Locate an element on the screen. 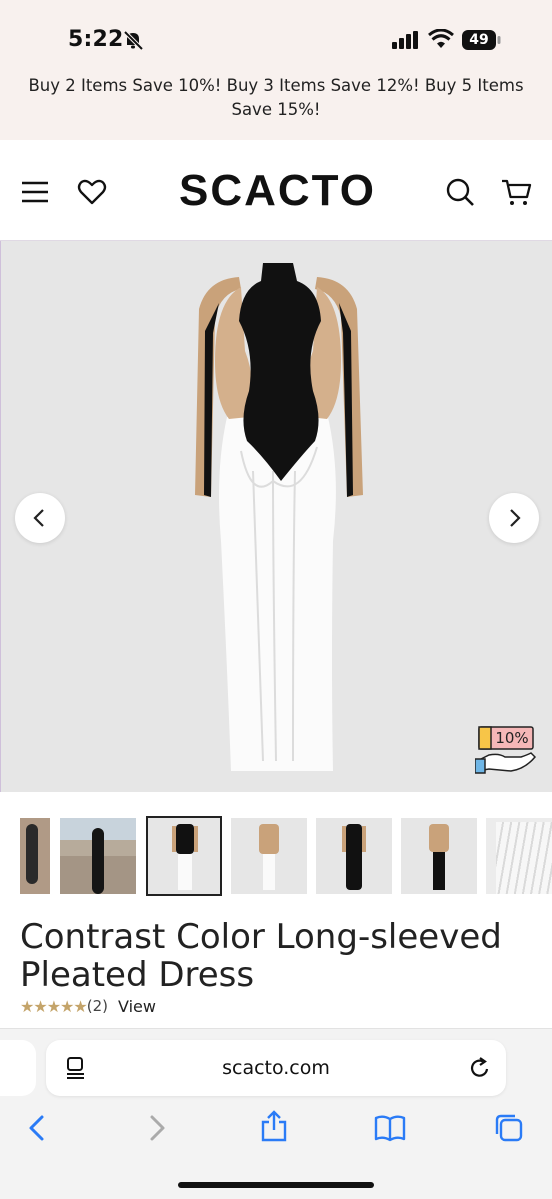 This screenshot has height=1199, width=552. product-image is located at coordinates (279, 517).